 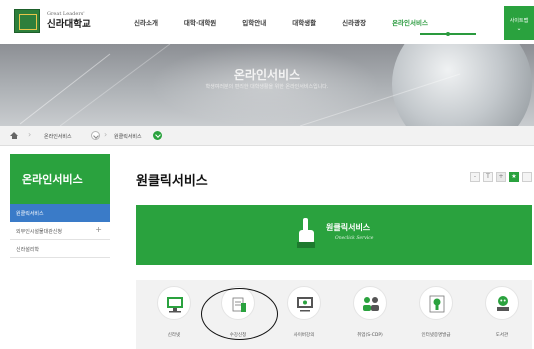 What do you see at coordinates (175, 305) in the screenshot?
I see `monitor-icon` at bounding box center [175, 305].